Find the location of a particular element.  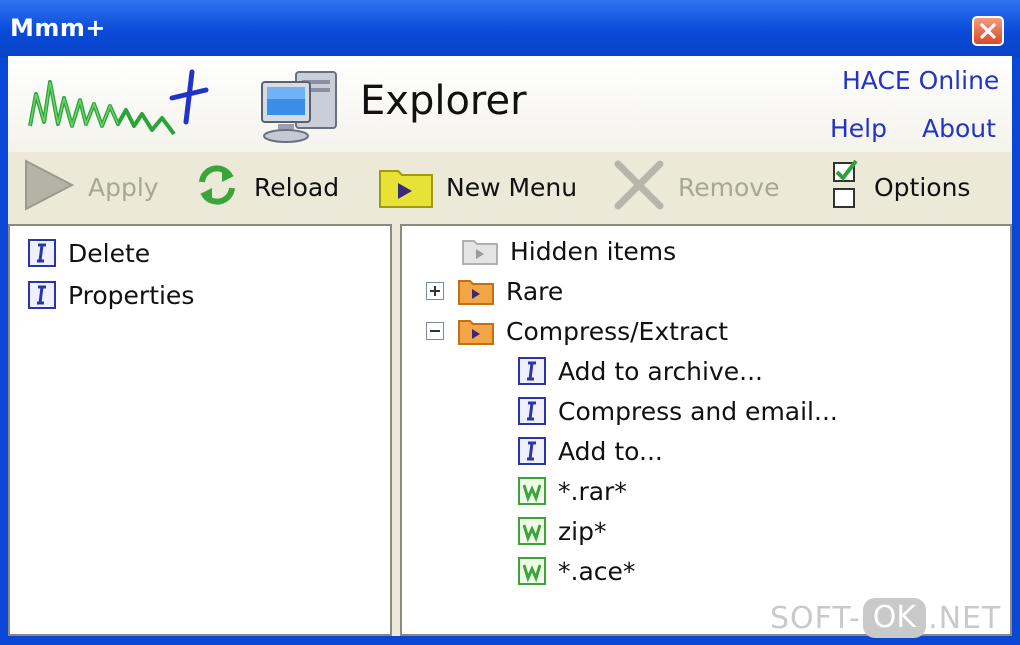

tree-child-item: zip* is located at coordinates (562, 531).